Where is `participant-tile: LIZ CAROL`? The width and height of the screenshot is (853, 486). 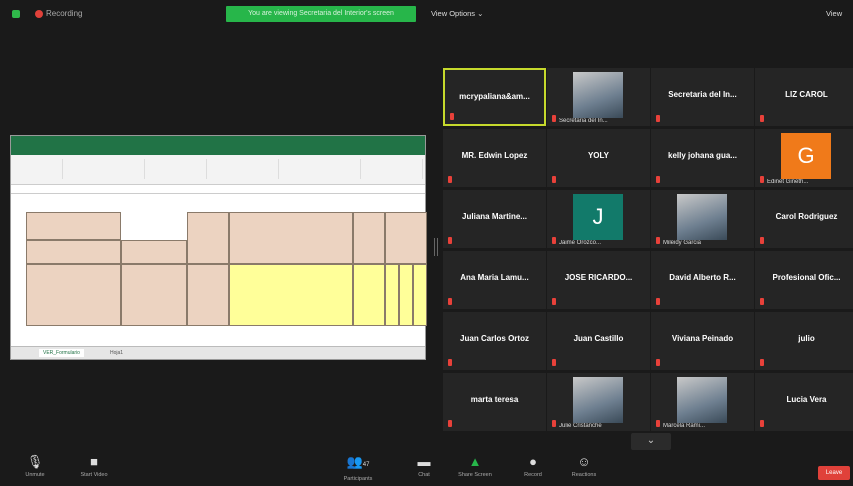 participant-tile: LIZ CAROL is located at coordinates (804, 97).